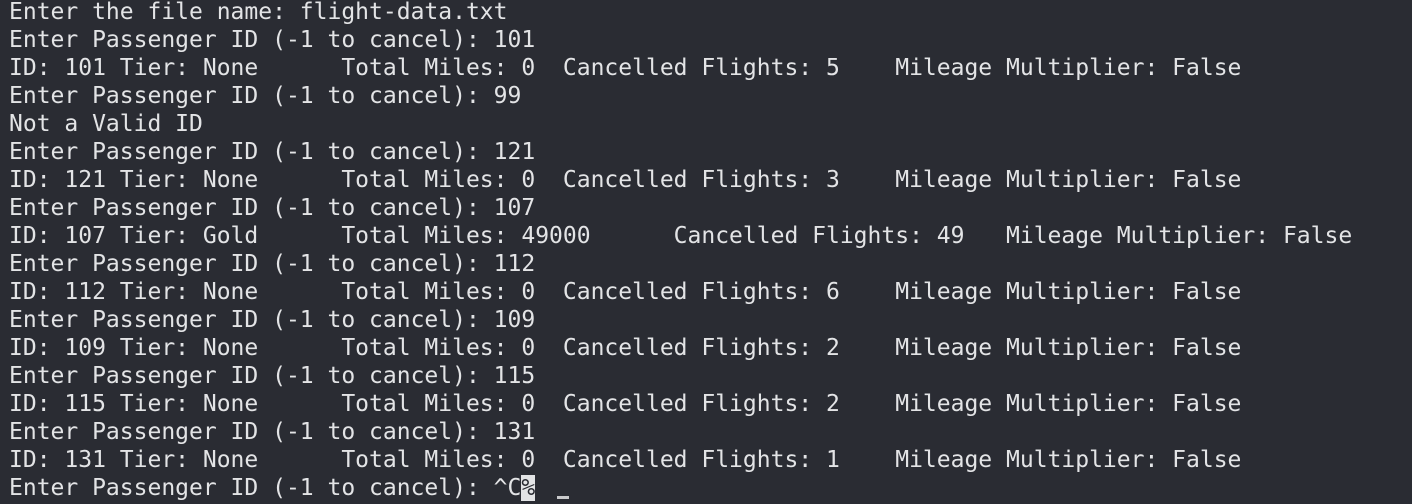 This screenshot has width=1412, height=504. Describe the element at coordinates (272, 40) in the screenshot. I see `terminal-line: Enter Passenger ID (-1 to cancel): 101` at that location.